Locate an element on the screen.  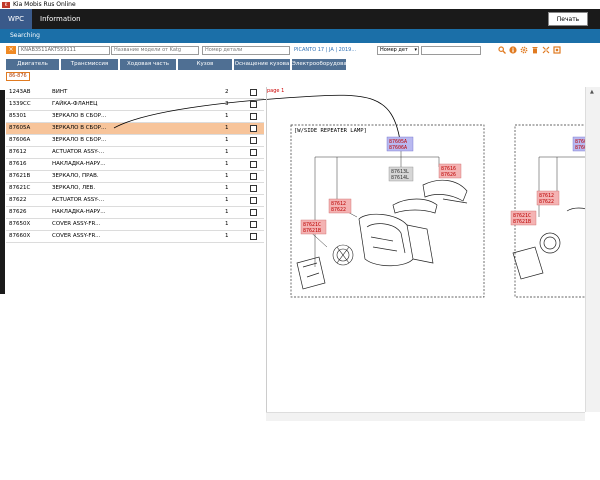
table-row: 87616 НАКЛАДКА-НАРУ... 1 is located at coordinates (135, 165).